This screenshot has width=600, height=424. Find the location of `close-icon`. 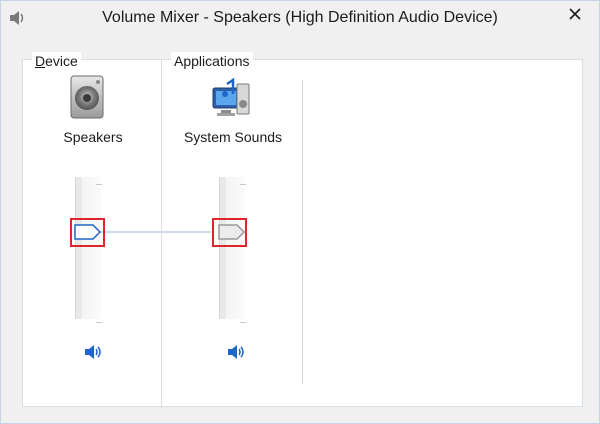

close-icon is located at coordinates (575, 16).